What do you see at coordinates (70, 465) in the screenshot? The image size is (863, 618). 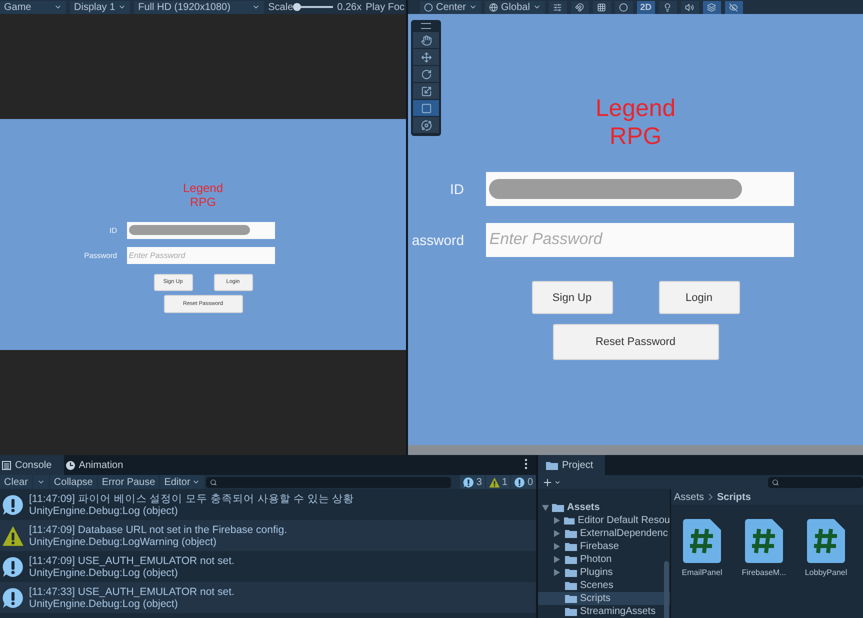 I see `clock-icon` at bounding box center [70, 465].